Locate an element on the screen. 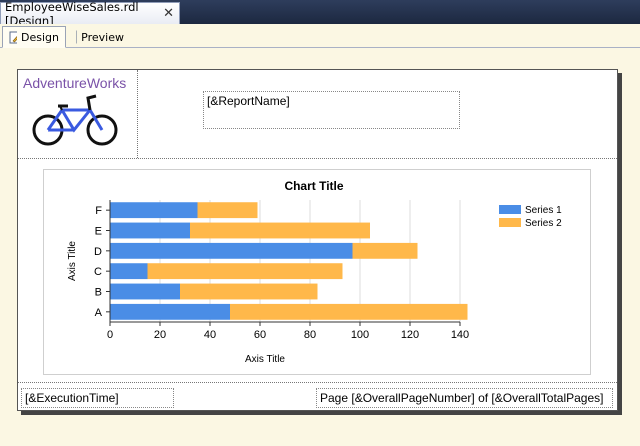 The width and height of the screenshot is (640, 446). bar-series-1-A is located at coordinates (170, 311).